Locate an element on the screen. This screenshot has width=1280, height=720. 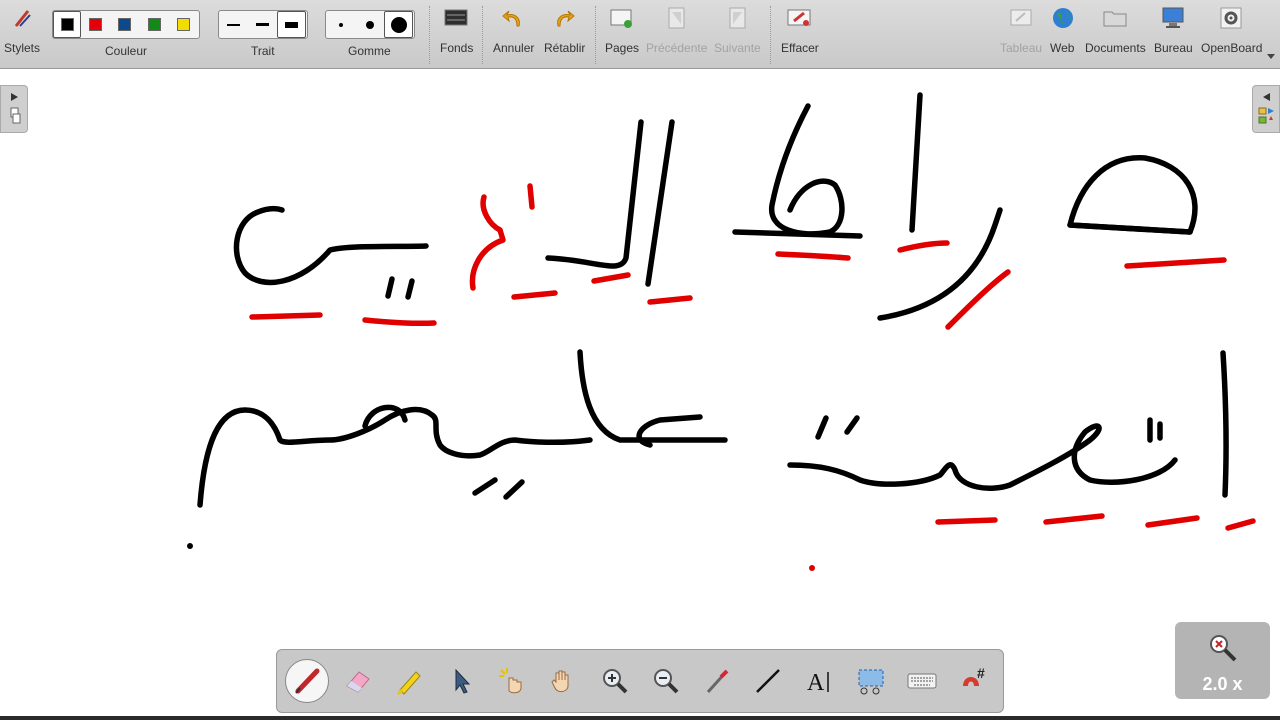
color-blue-swatch is located at coordinates (124, 24).